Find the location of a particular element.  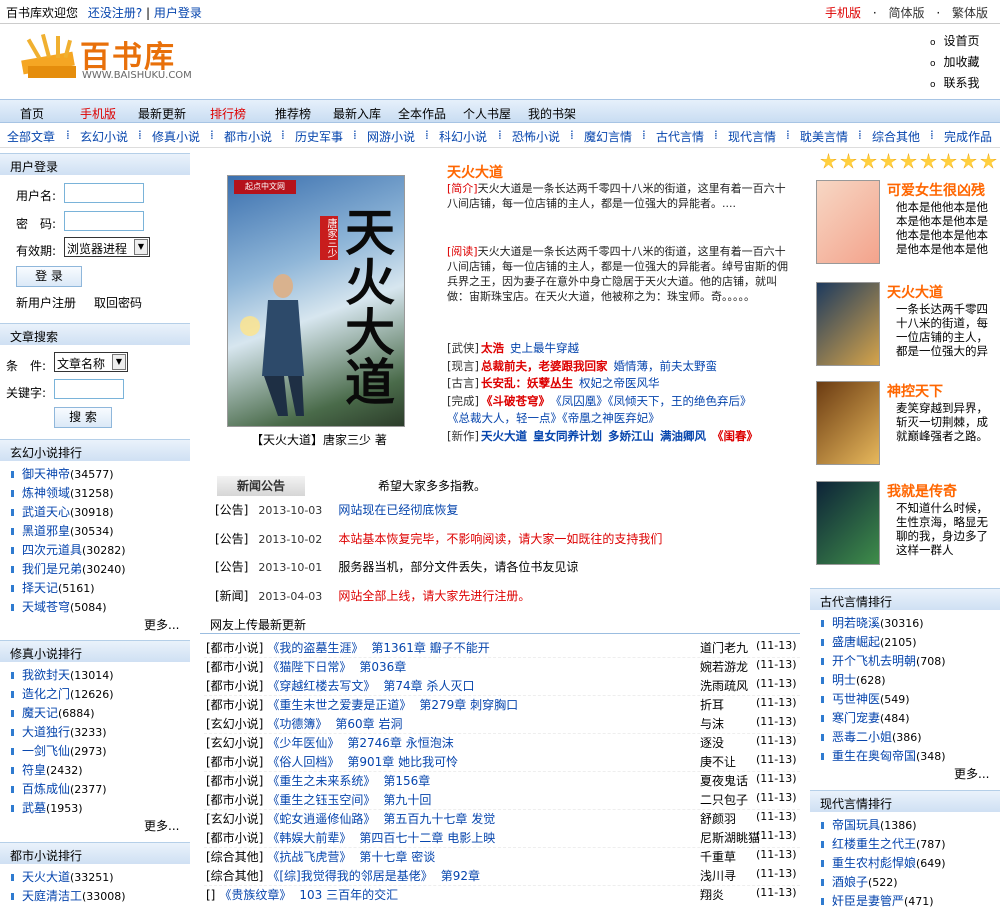

book-title-link: 《贵族纹章》 is located at coordinates (255, 895).